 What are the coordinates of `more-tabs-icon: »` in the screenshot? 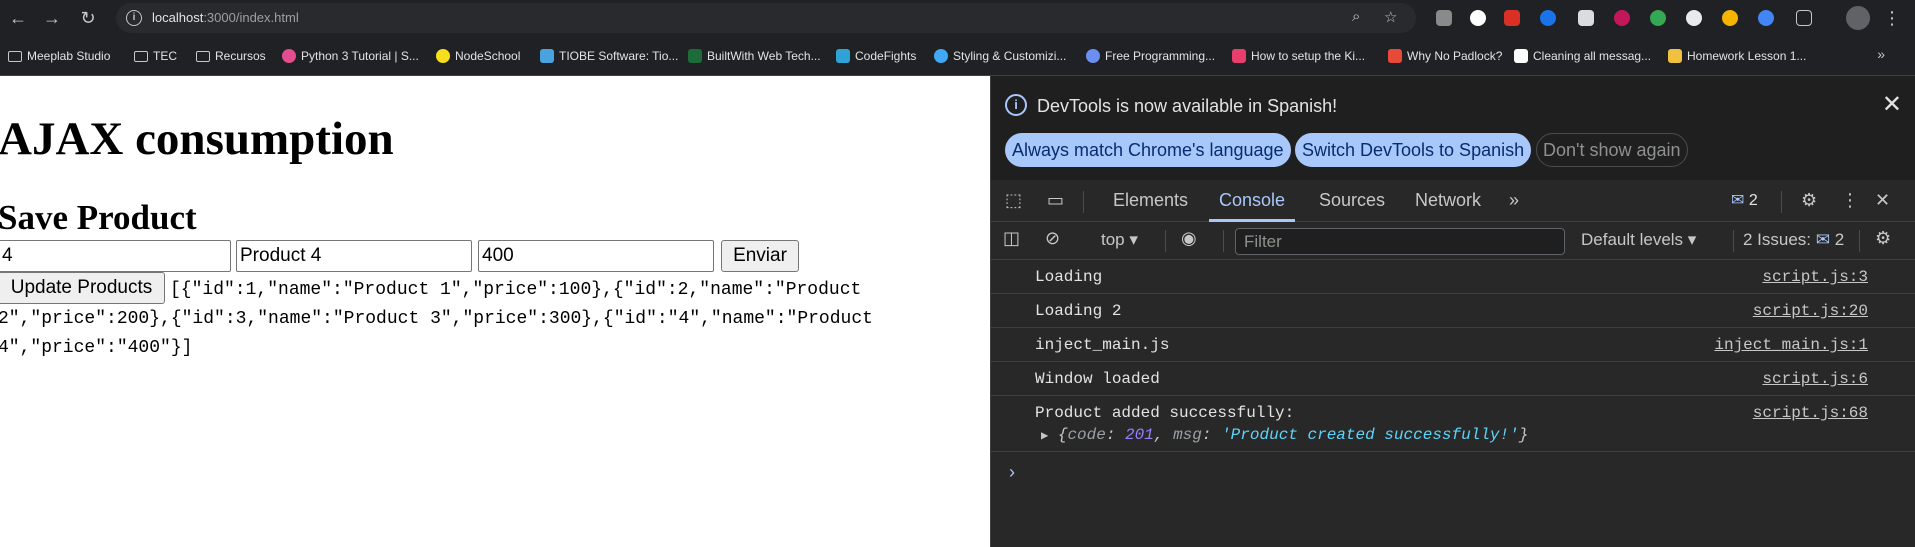 It's located at (1514, 200).